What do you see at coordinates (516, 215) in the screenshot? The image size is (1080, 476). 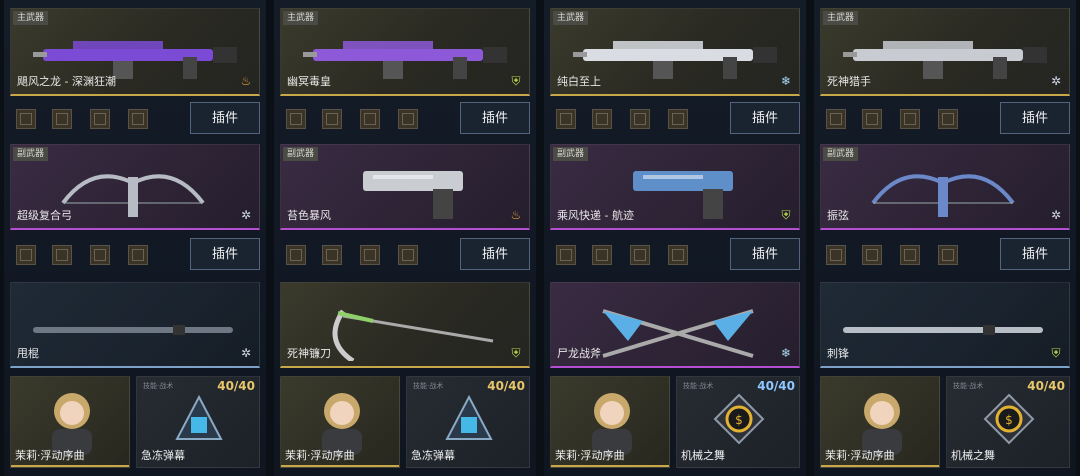 I see `flame-icon: ♨` at bounding box center [516, 215].